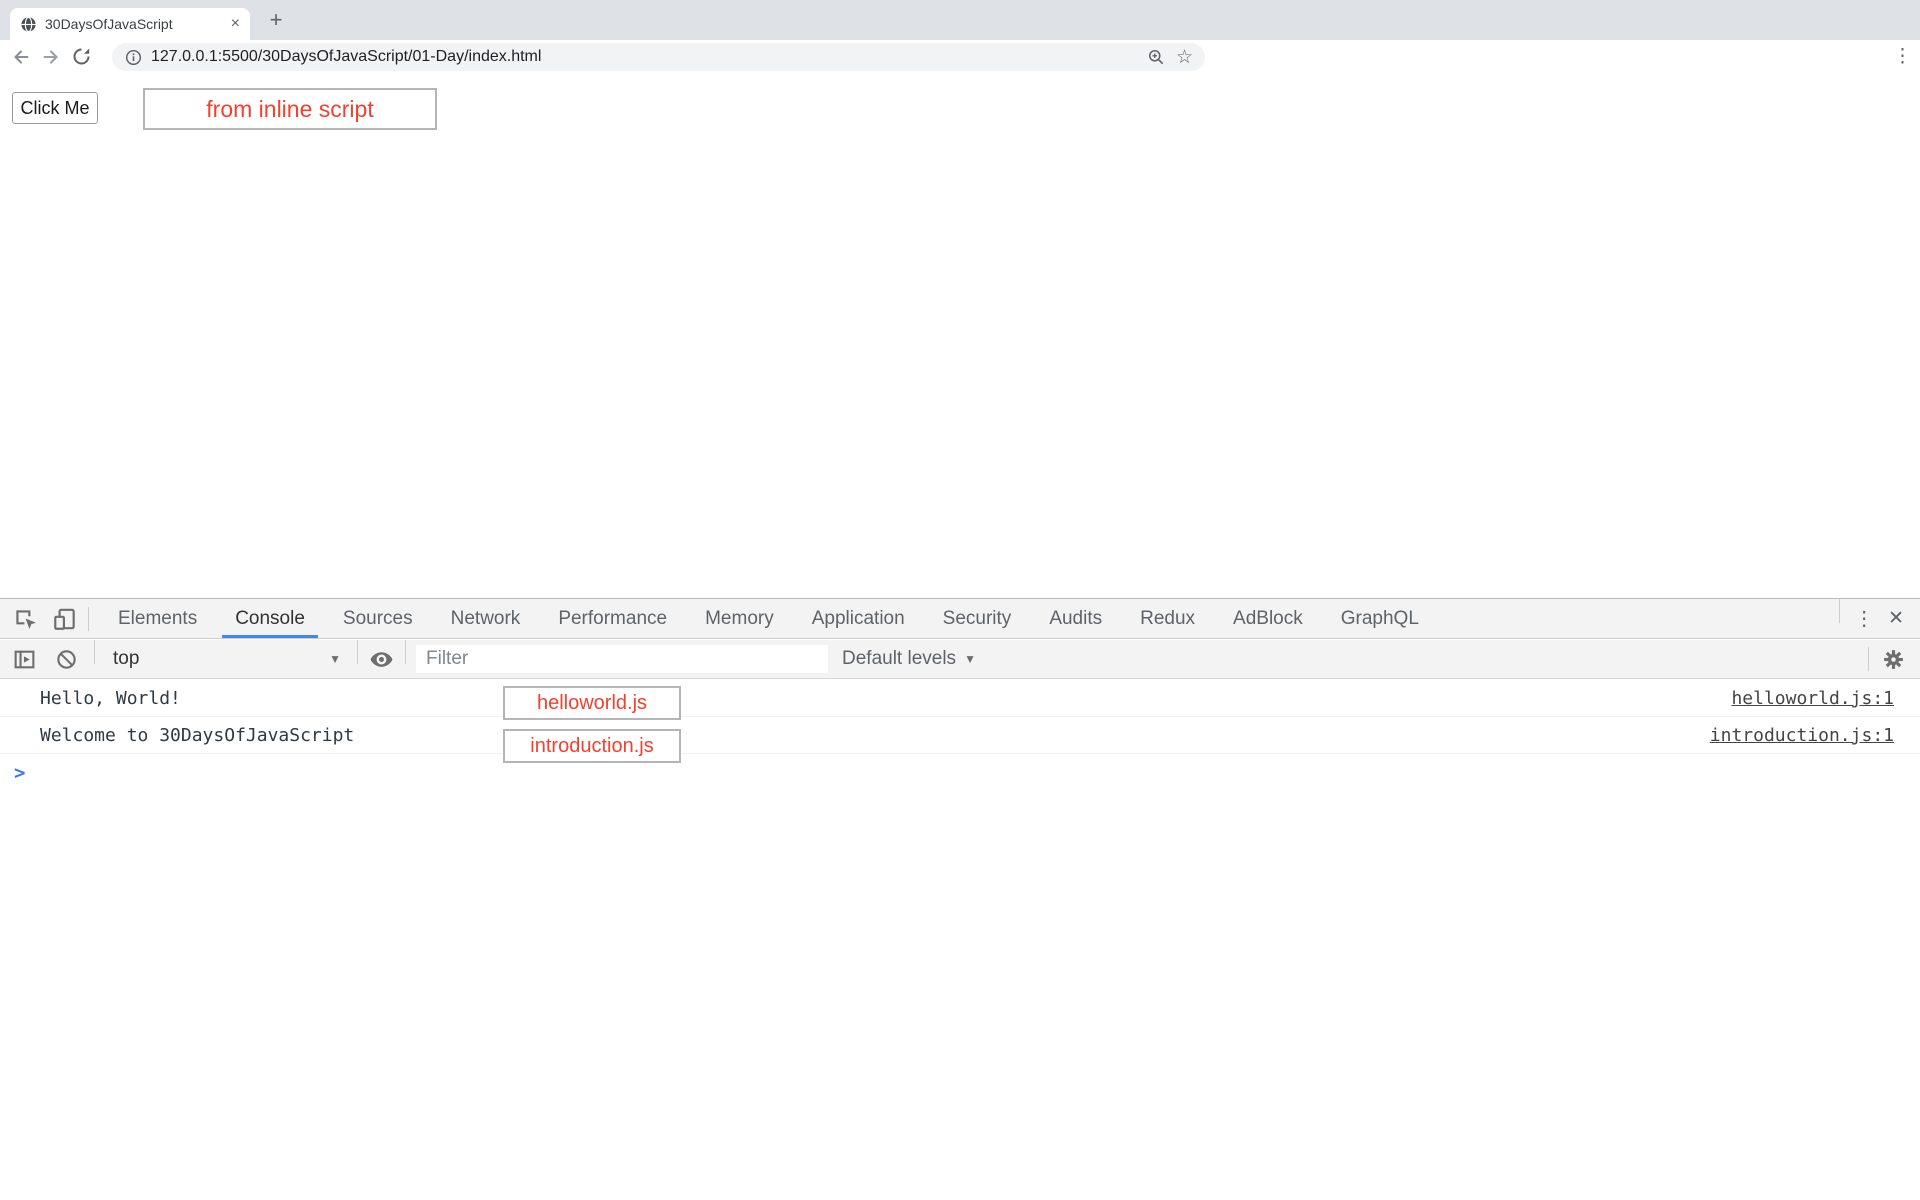  Describe the element at coordinates (28, 24) in the screenshot. I see `favicon-globe-icon` at that location.